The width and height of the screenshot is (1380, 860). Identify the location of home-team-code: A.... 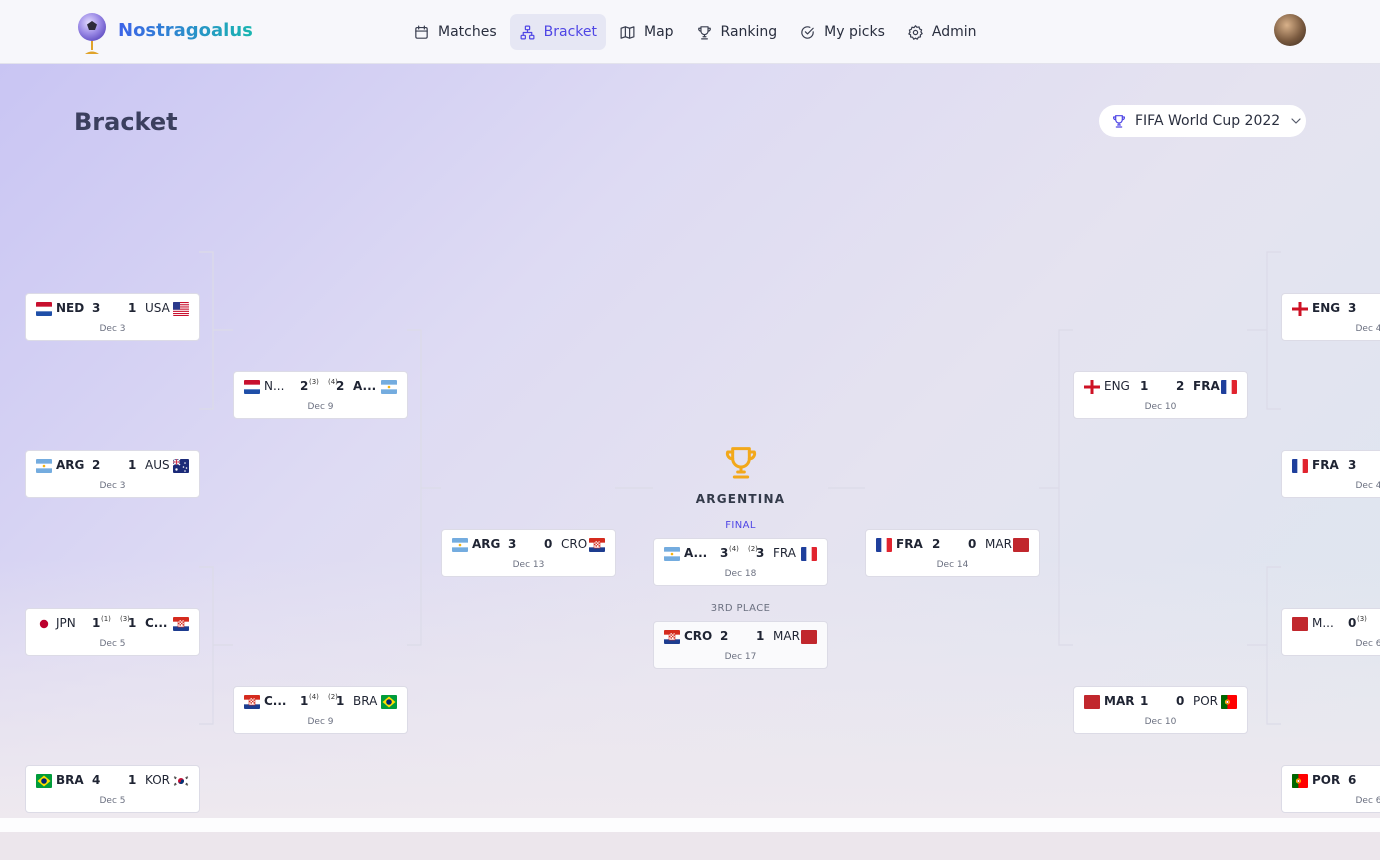
(696, 553).